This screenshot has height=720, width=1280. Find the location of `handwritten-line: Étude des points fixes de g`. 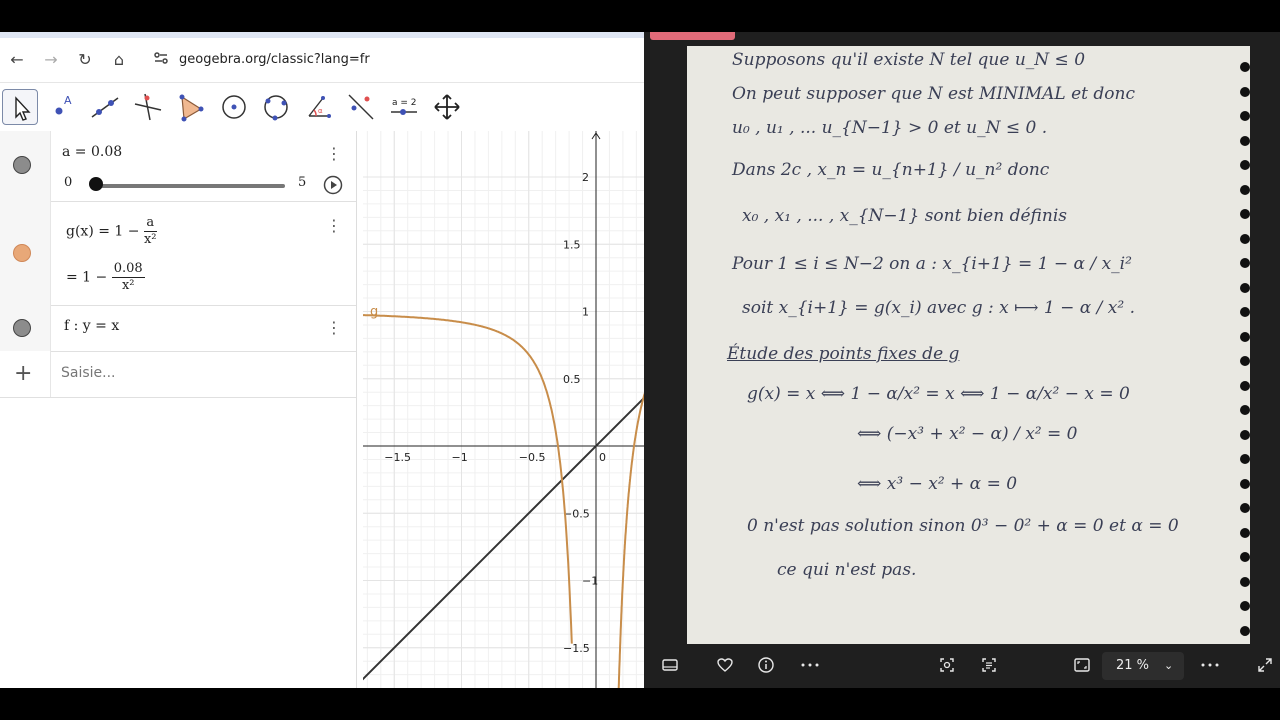

handwritten-line: Étude des points fixes de g is located at coordinates (843, 354).